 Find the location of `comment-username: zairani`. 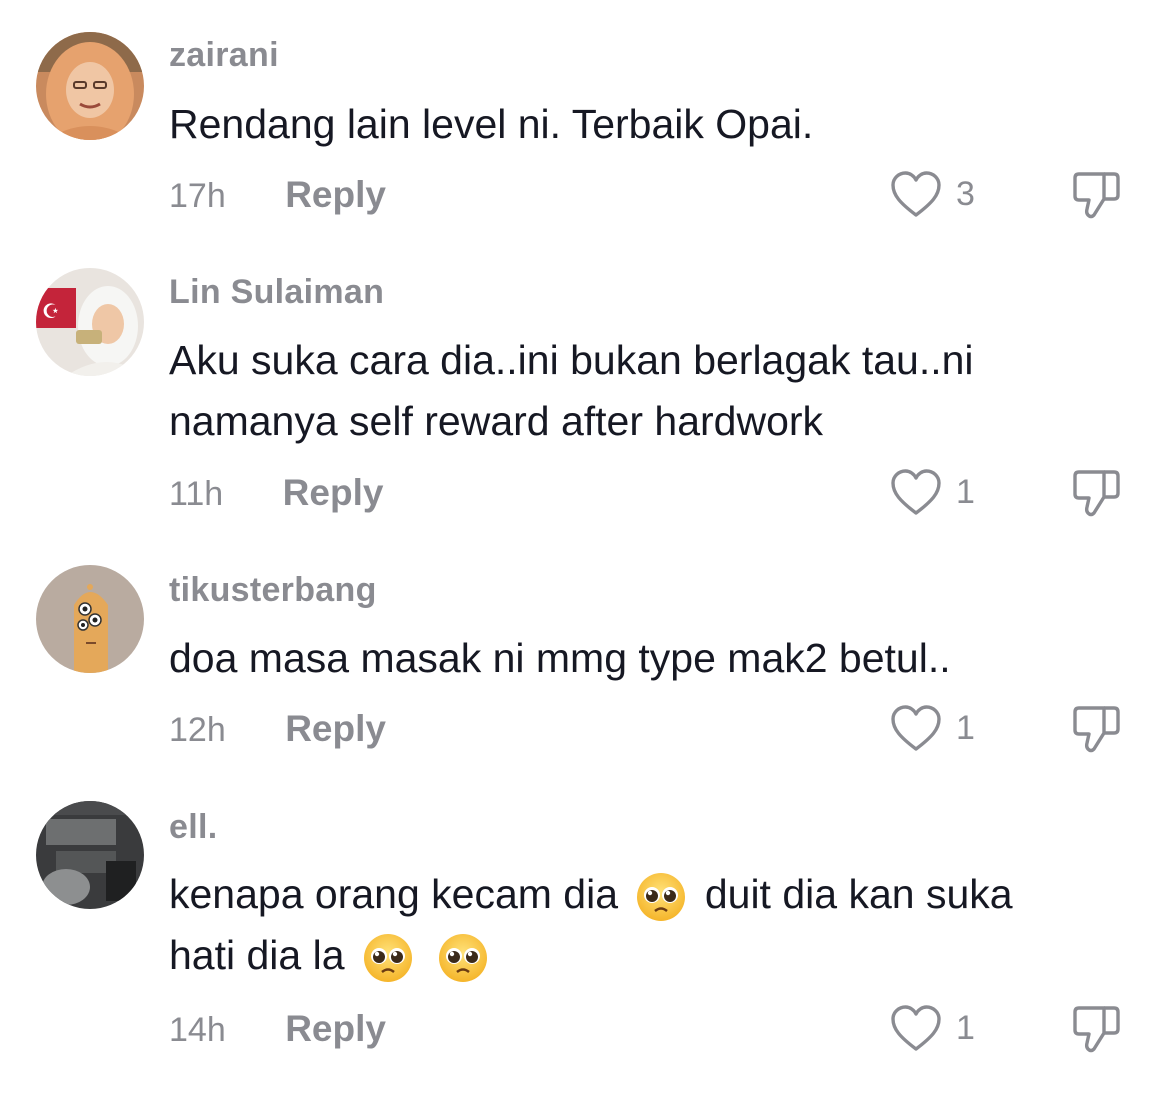

comment-username: zairani is located at coordinates (224, 55).